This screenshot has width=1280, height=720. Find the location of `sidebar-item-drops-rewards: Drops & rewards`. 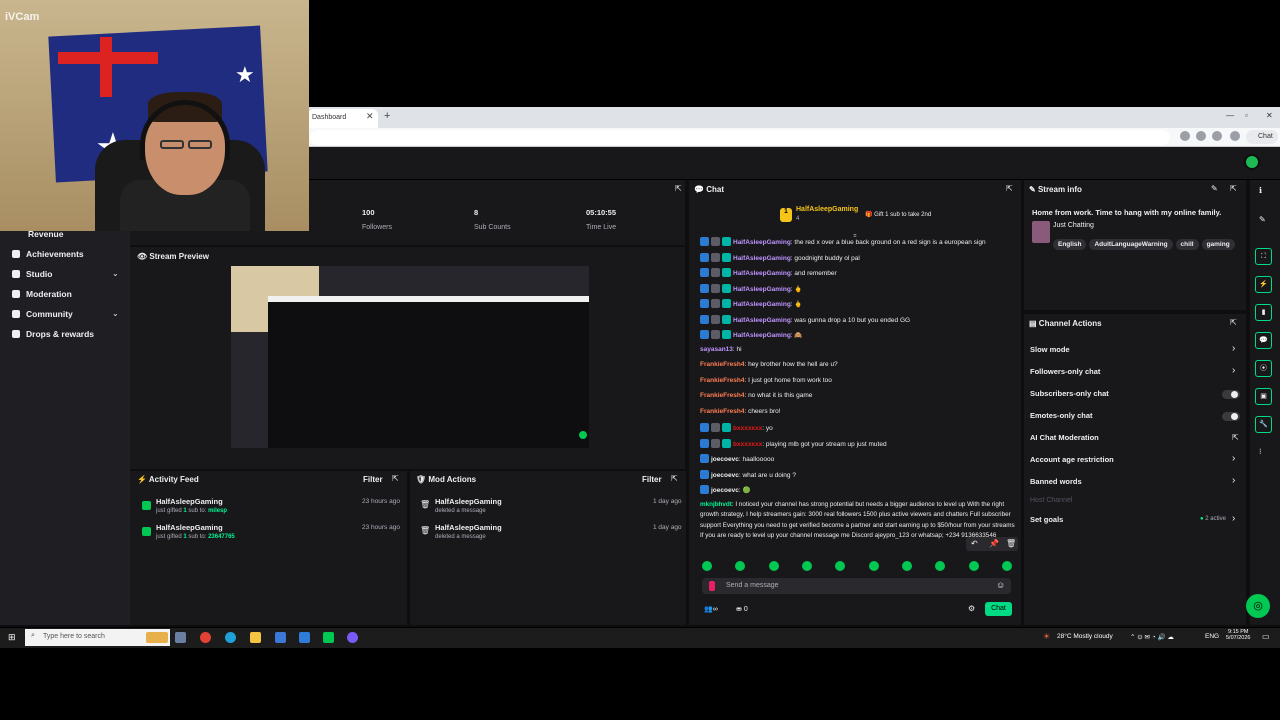

sidebar-item-drops-rewards: Drops & rewards is located at coordinates (53, 334).